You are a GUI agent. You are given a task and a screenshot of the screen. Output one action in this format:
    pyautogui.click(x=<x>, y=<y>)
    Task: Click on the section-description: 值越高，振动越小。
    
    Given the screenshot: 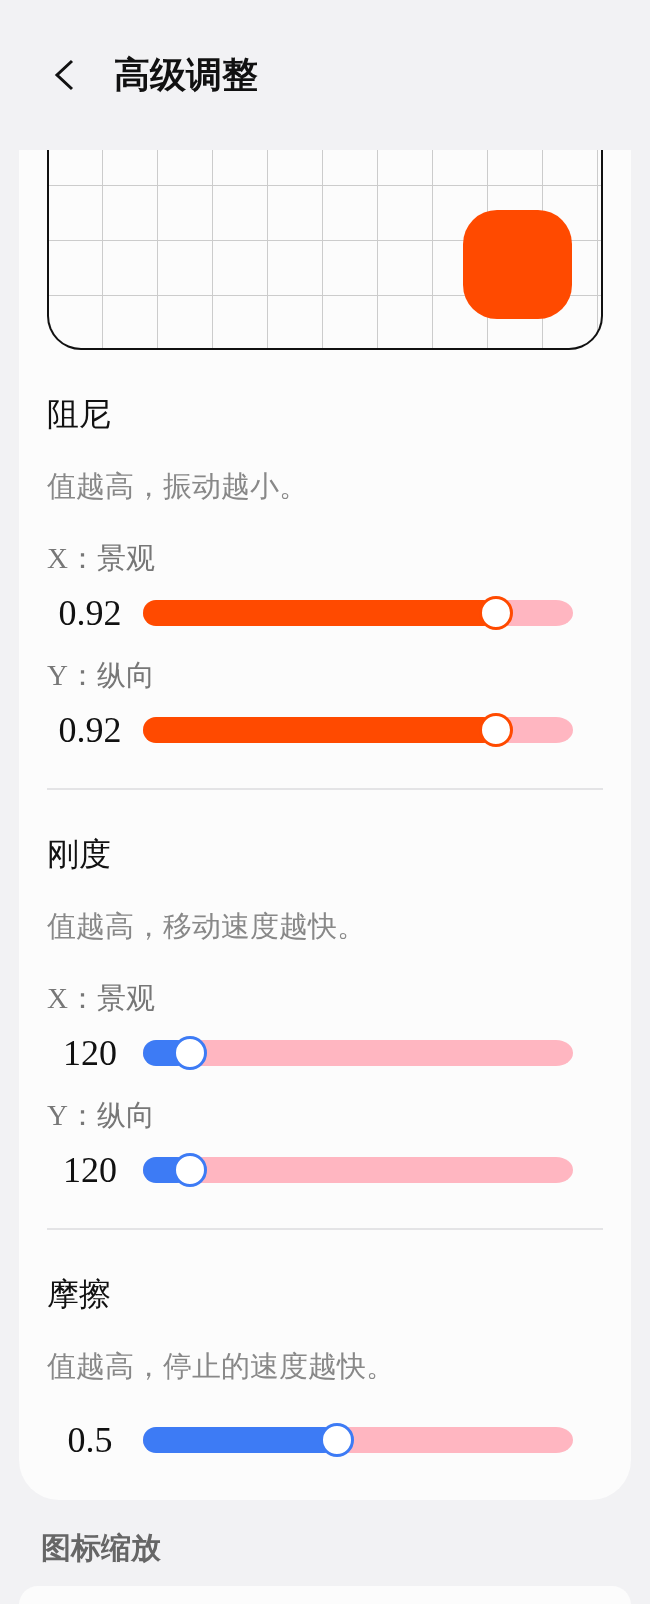 What is the action you would take?
    pyautogui.click(x=178, y=486)
    